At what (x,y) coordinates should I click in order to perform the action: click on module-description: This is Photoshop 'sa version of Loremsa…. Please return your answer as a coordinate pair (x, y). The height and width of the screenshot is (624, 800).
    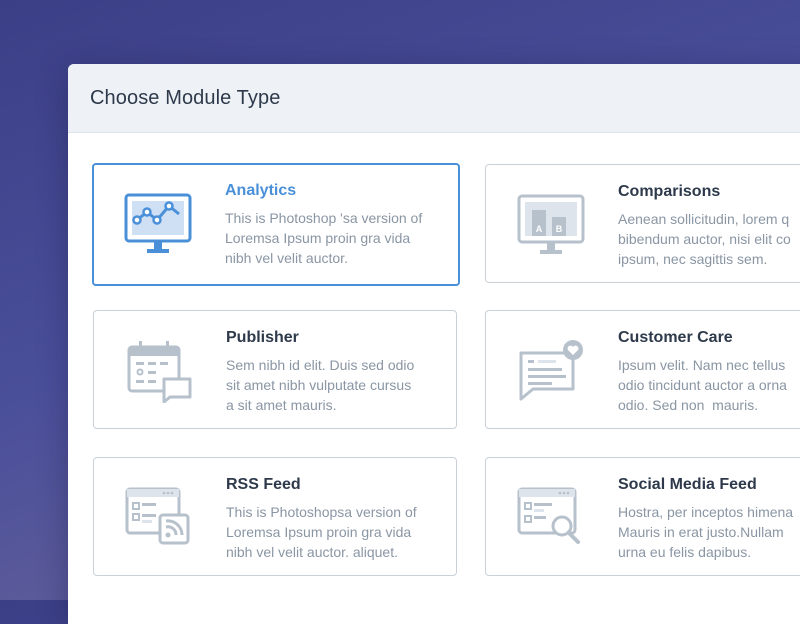
    Looking at the image, I should click on (324, 238).